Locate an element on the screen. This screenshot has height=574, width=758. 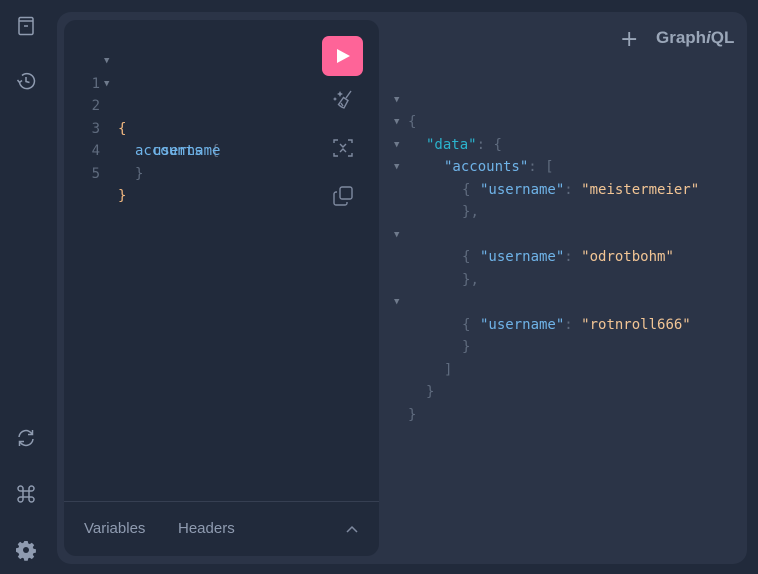
chevron-up-icon is located at coordinates (352, 529).